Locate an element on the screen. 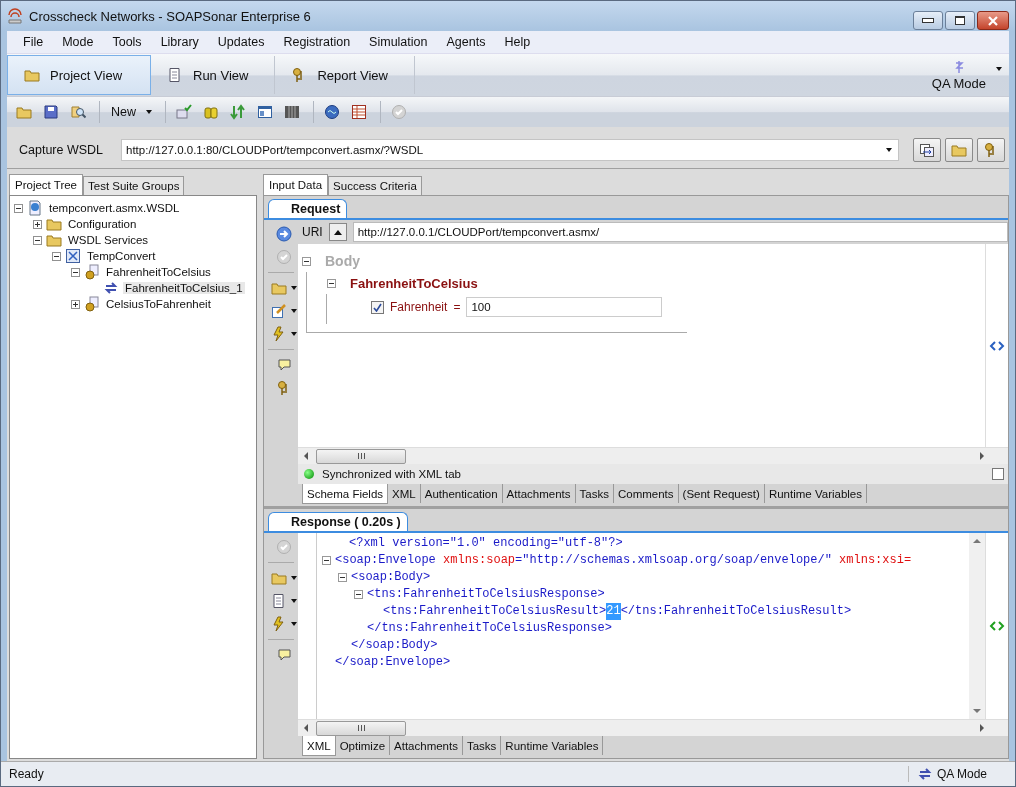  tree-item: WSDL Services is located at coordinates (108, 240).